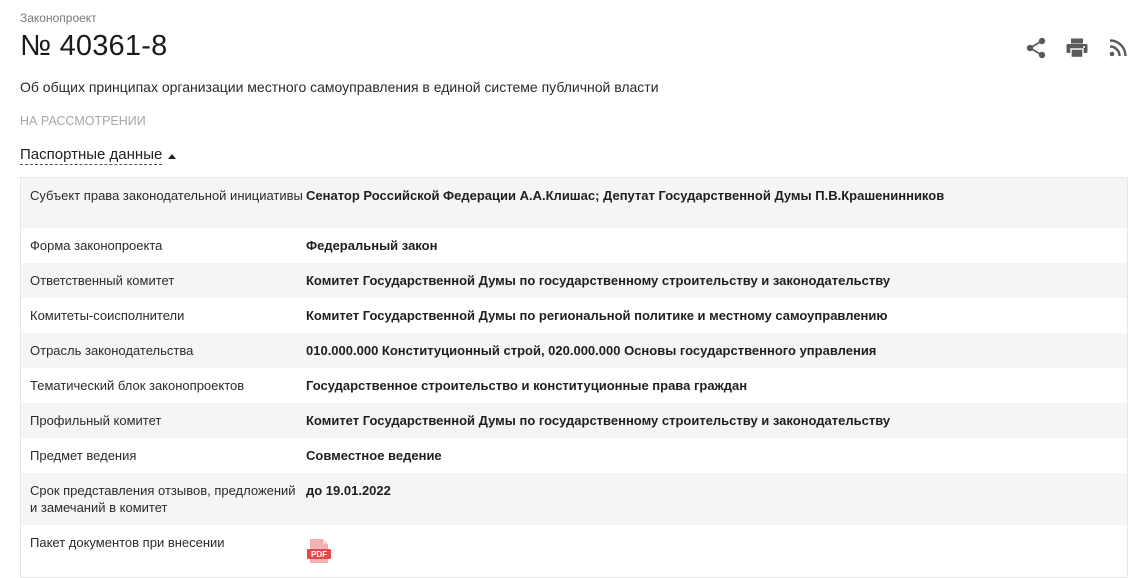  I want to click on row-value: до 19.01.2022, so click(348, 490).